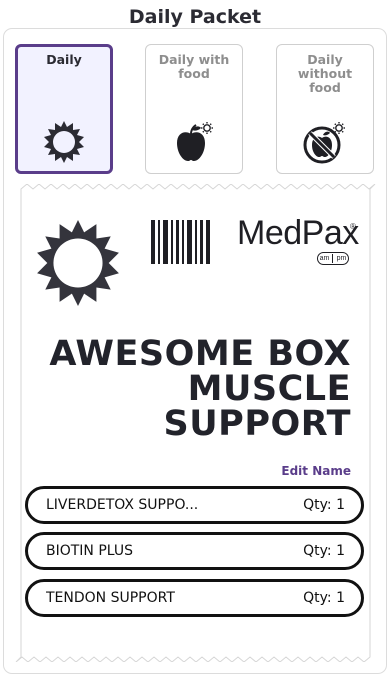  What do you see at coordinates (194, 598) in the screenshot?
I see `supplement-item: TENDON SUPPORT Qty: 1` at bounding box center [194, 598].